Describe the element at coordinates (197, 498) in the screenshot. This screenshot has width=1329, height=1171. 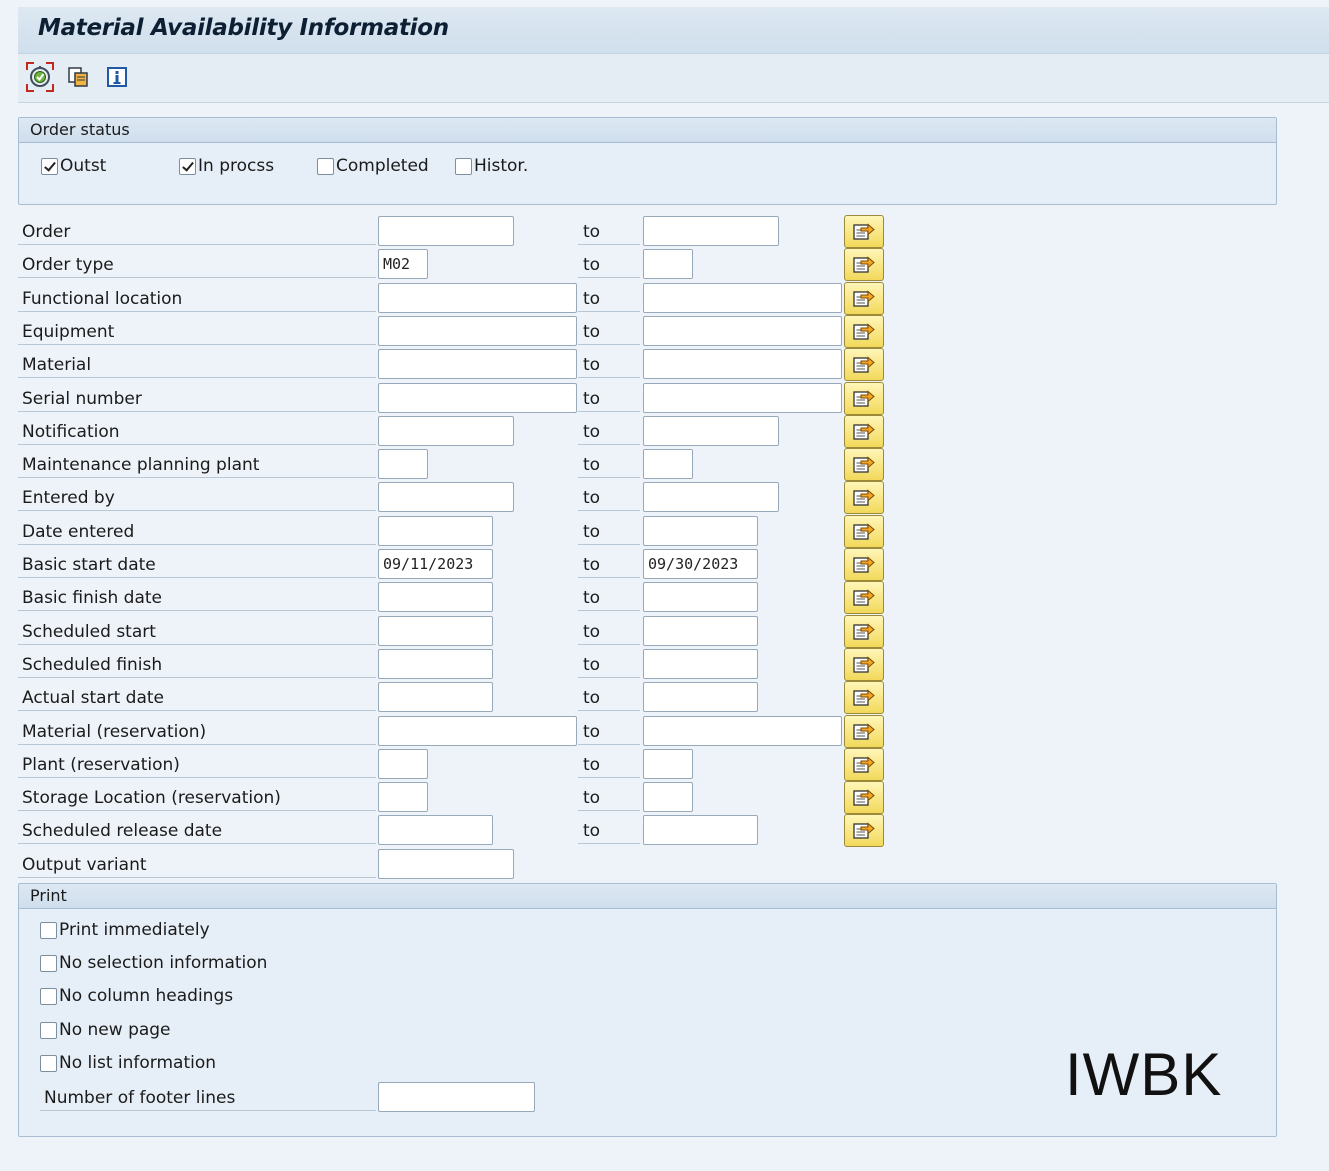
I see `field-label: Entered by` at that location.